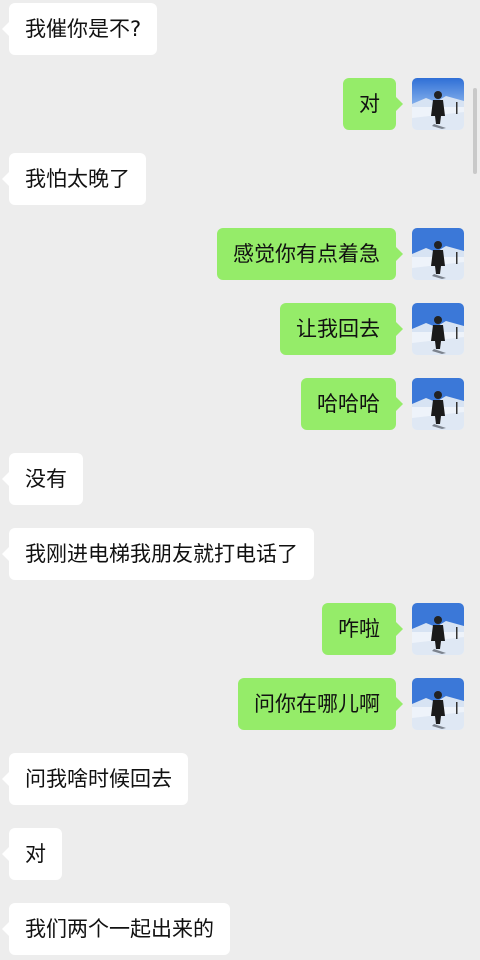 The height and width of the screenshot is (960, 480). I want to click on message-row: 没有, so click(240, 480).